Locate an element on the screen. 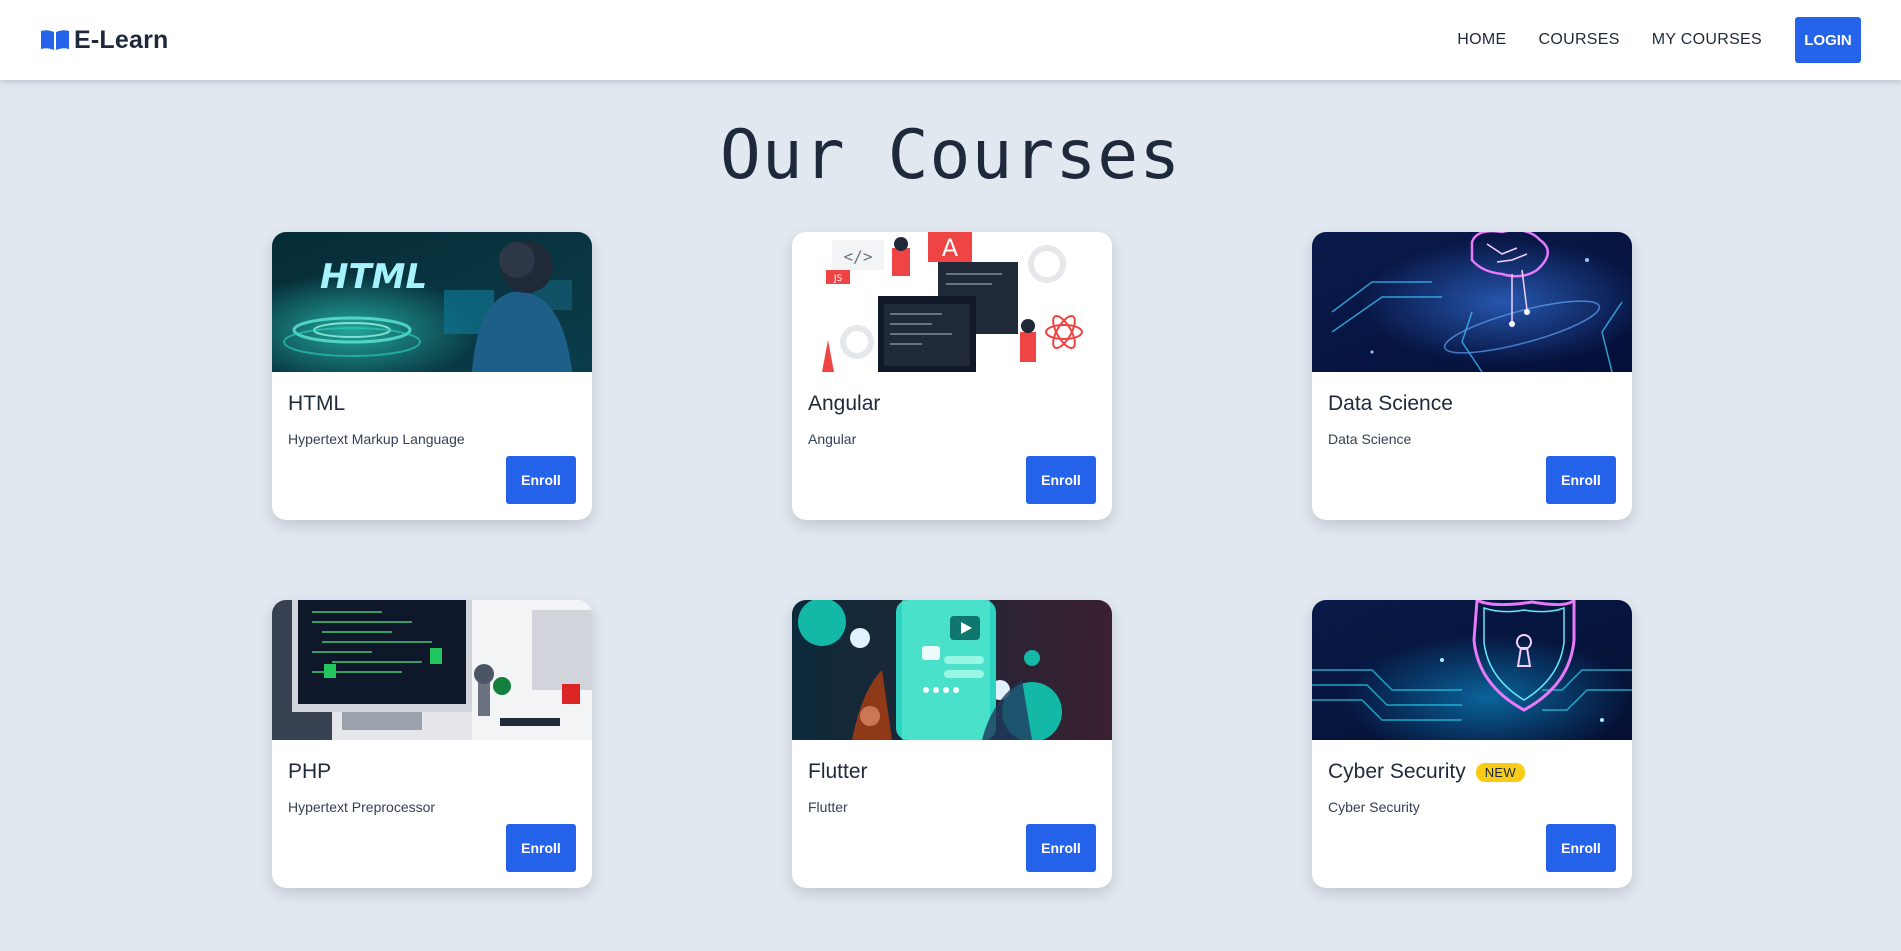 This screenshot has width=1901, height=951. course-description: Flutter is located at coordinates (828, 807).